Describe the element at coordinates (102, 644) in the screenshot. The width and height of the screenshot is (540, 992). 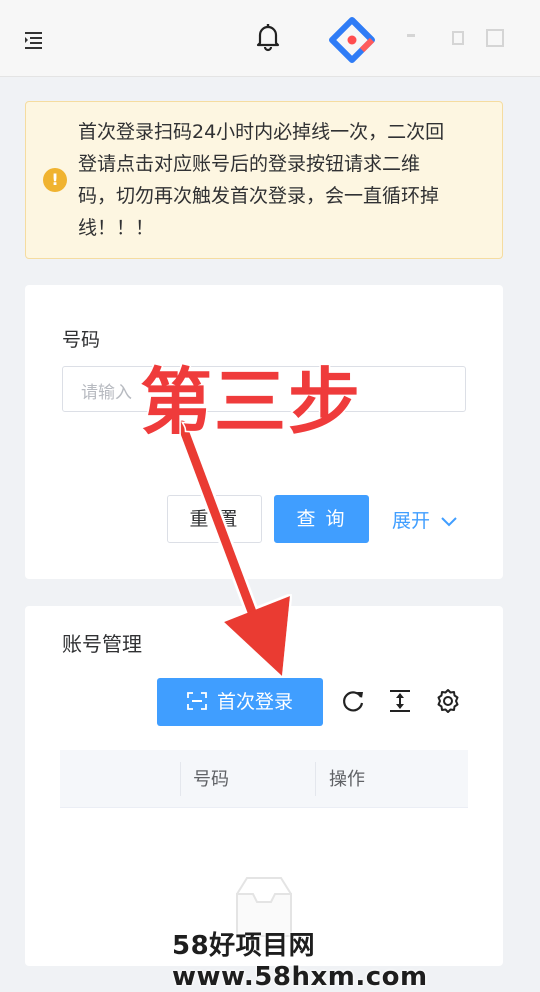
I see `section-title: 账号管理` at that location.